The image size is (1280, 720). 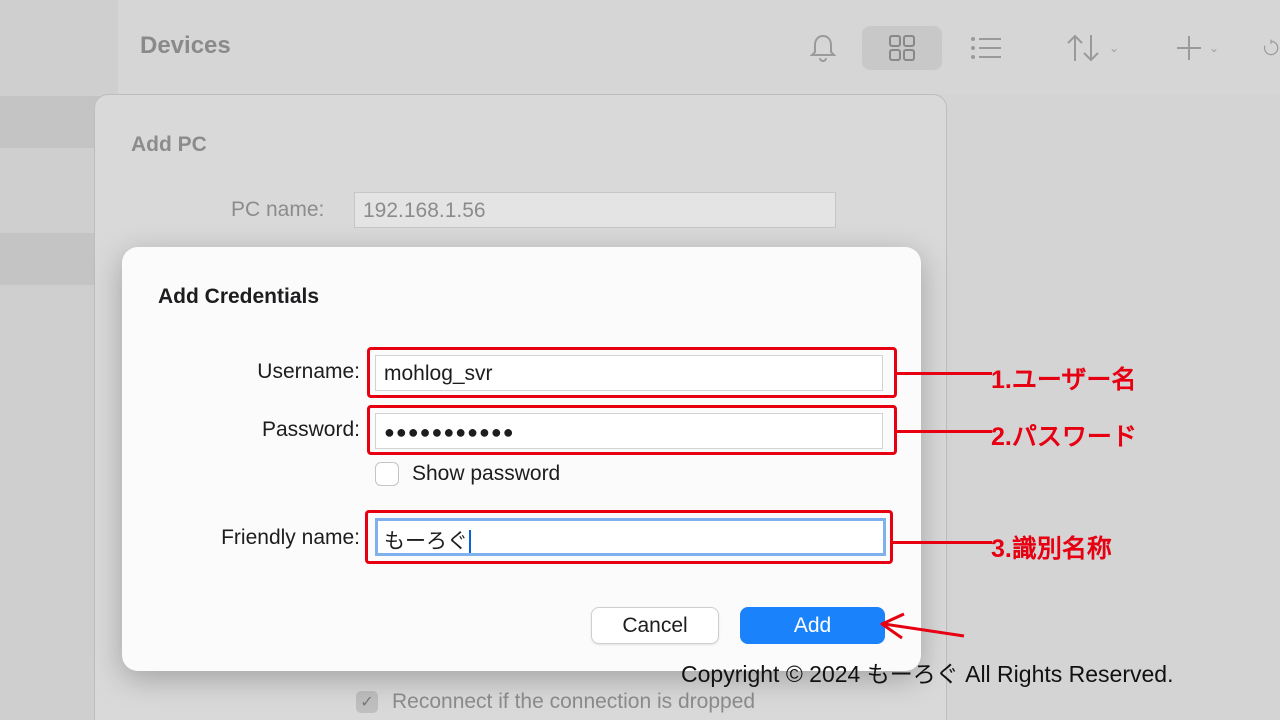 I want to click on add-button-arrow, so click(x=922, y=626).